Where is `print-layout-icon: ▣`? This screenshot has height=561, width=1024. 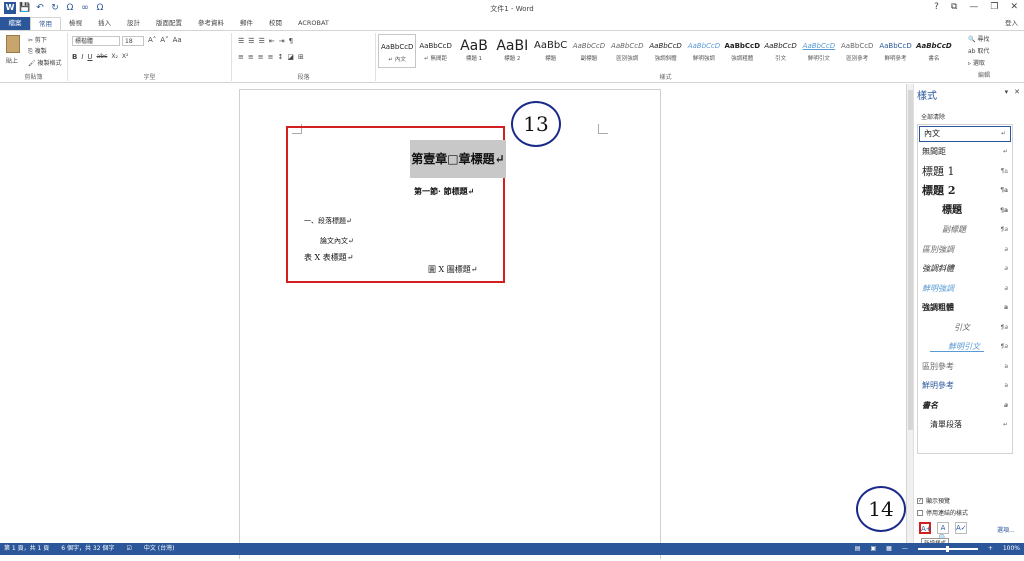 print-layout-icon: ▣ is located at coordinates (873, 549).